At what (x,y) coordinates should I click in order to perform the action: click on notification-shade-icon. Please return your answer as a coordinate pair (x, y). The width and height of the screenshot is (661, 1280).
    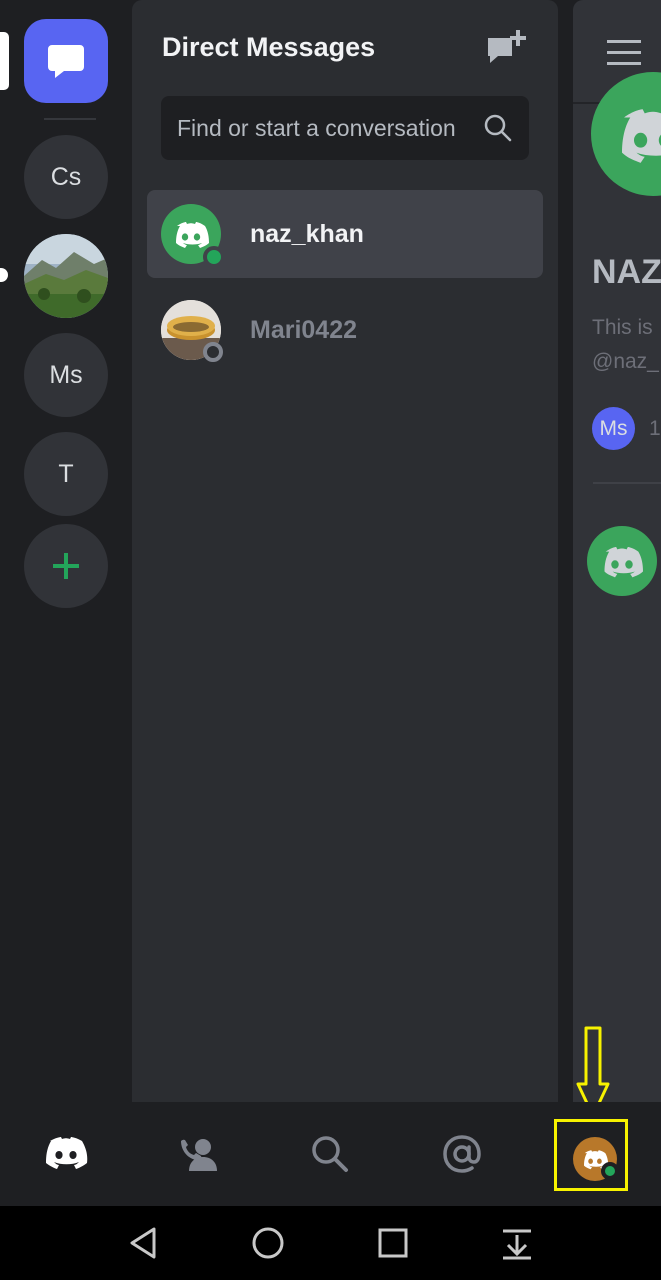
    Looking at the image, I should click on (517, 1243).